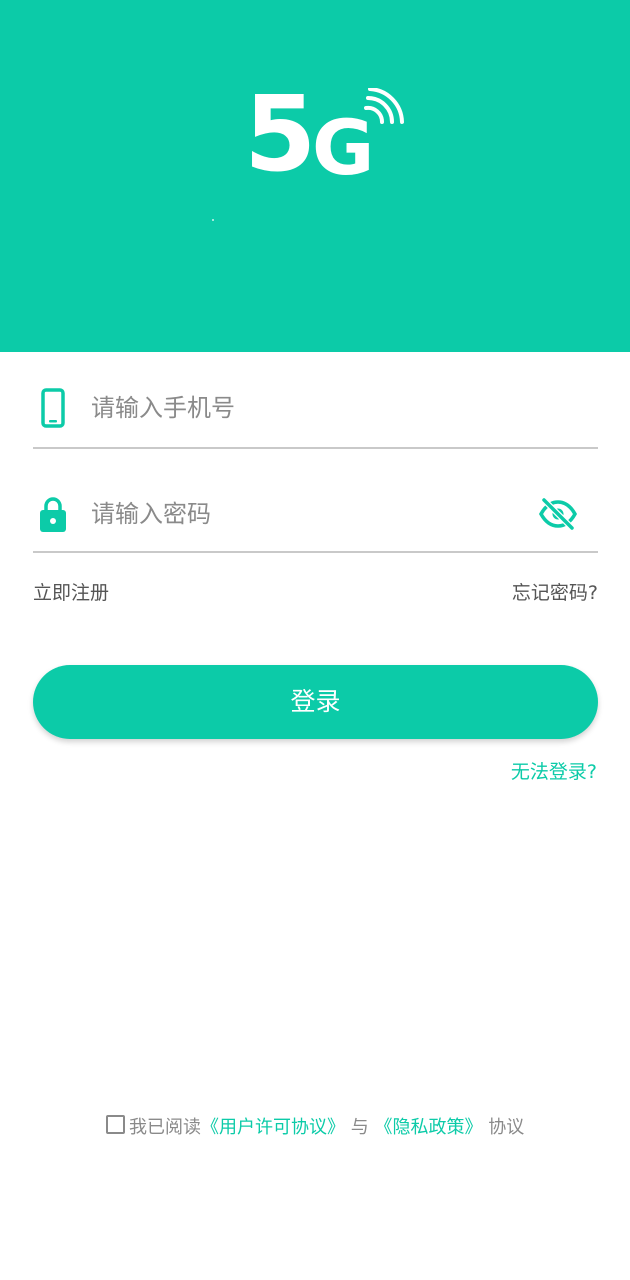  Describe the element at coordinates (558, 514) in the screenshot. I see `eye-off-icon` at that location.